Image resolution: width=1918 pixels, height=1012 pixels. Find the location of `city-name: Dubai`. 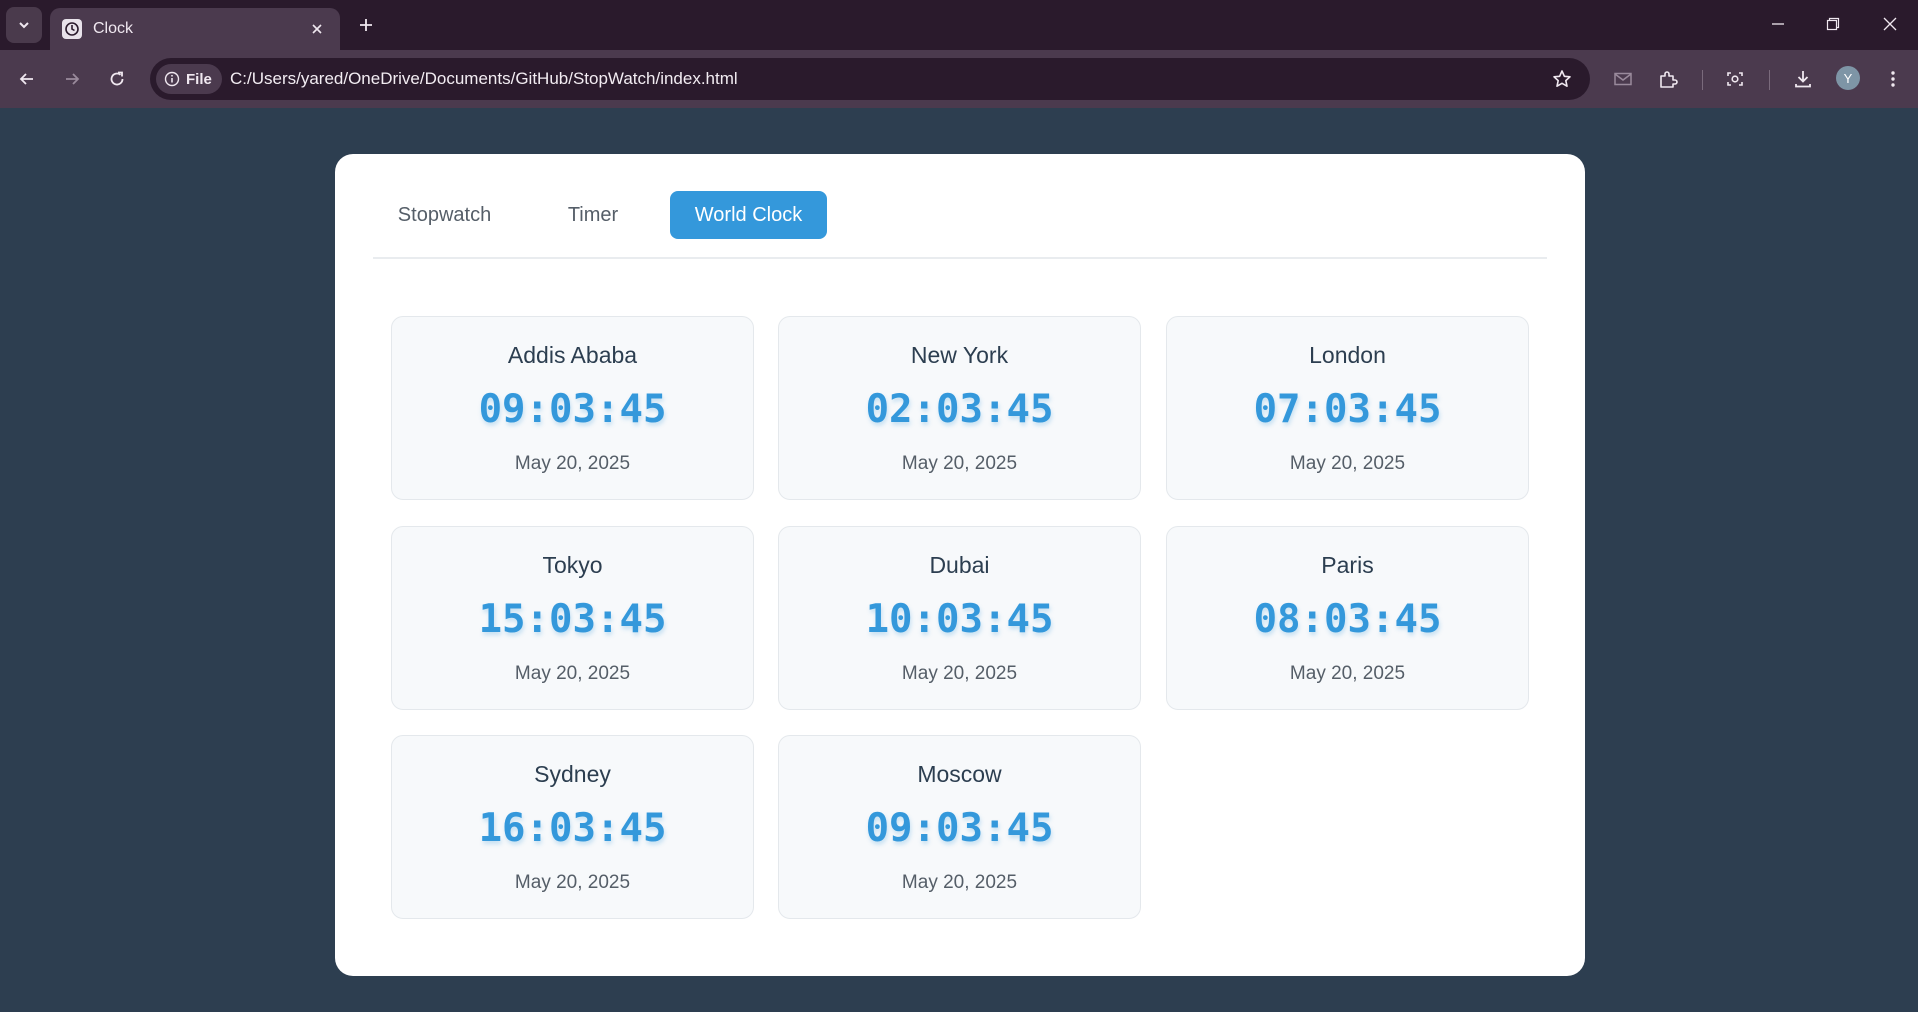

city-name: Dubai is located at coordinates (959, 565).